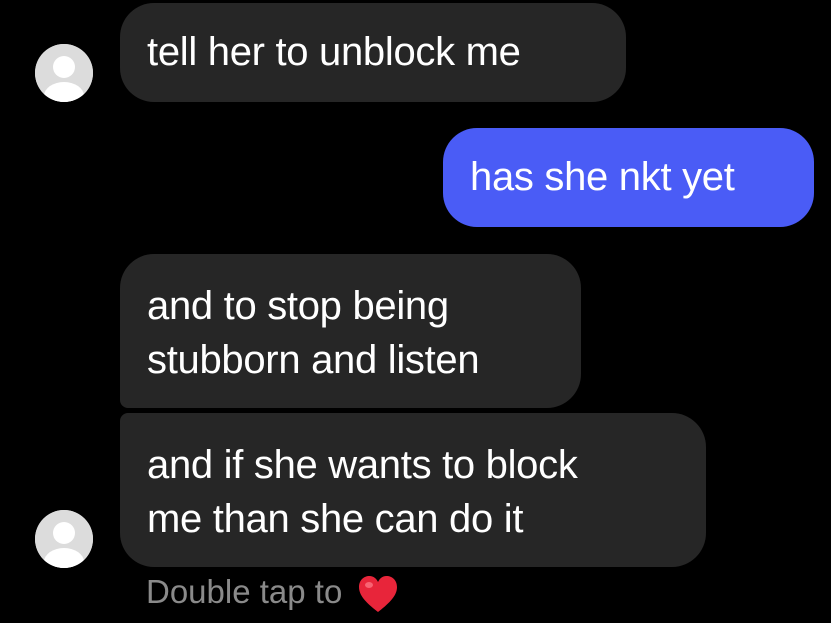  What do you see at coordinates (628, 177) in the screenshot?
I see `outgoing-message-bubble: has she nkt yet` at bounding box center [628, 177].